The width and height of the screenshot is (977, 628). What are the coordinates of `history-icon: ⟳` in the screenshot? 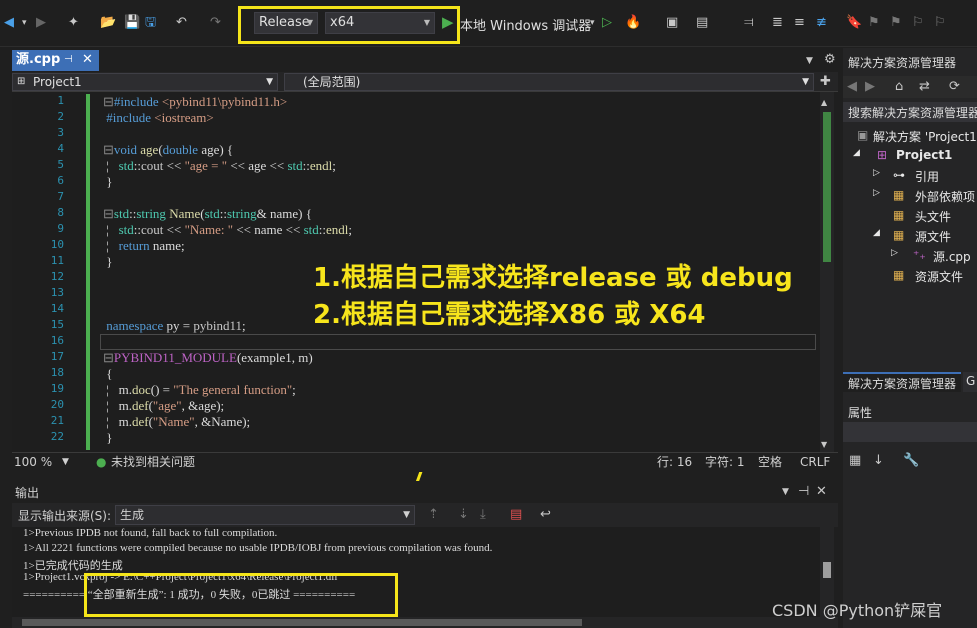 It's located at (954, 87).